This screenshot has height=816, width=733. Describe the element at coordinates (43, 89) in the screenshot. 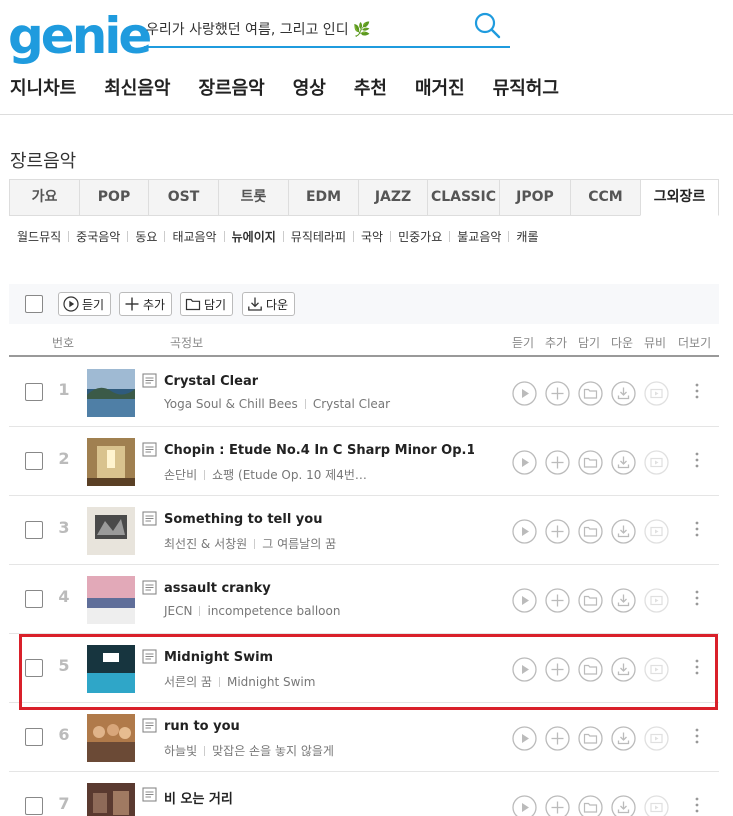

I see `nav-chart: 지니차트` at that location.